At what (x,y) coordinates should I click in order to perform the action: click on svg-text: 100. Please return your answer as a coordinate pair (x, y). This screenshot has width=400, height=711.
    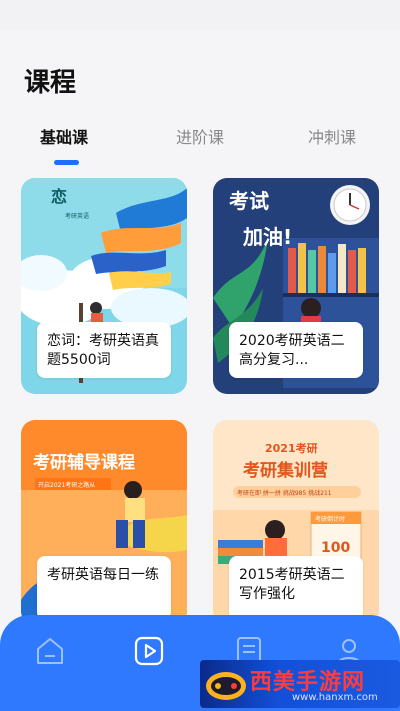
    Looking at the image, I should click on (335, 548).